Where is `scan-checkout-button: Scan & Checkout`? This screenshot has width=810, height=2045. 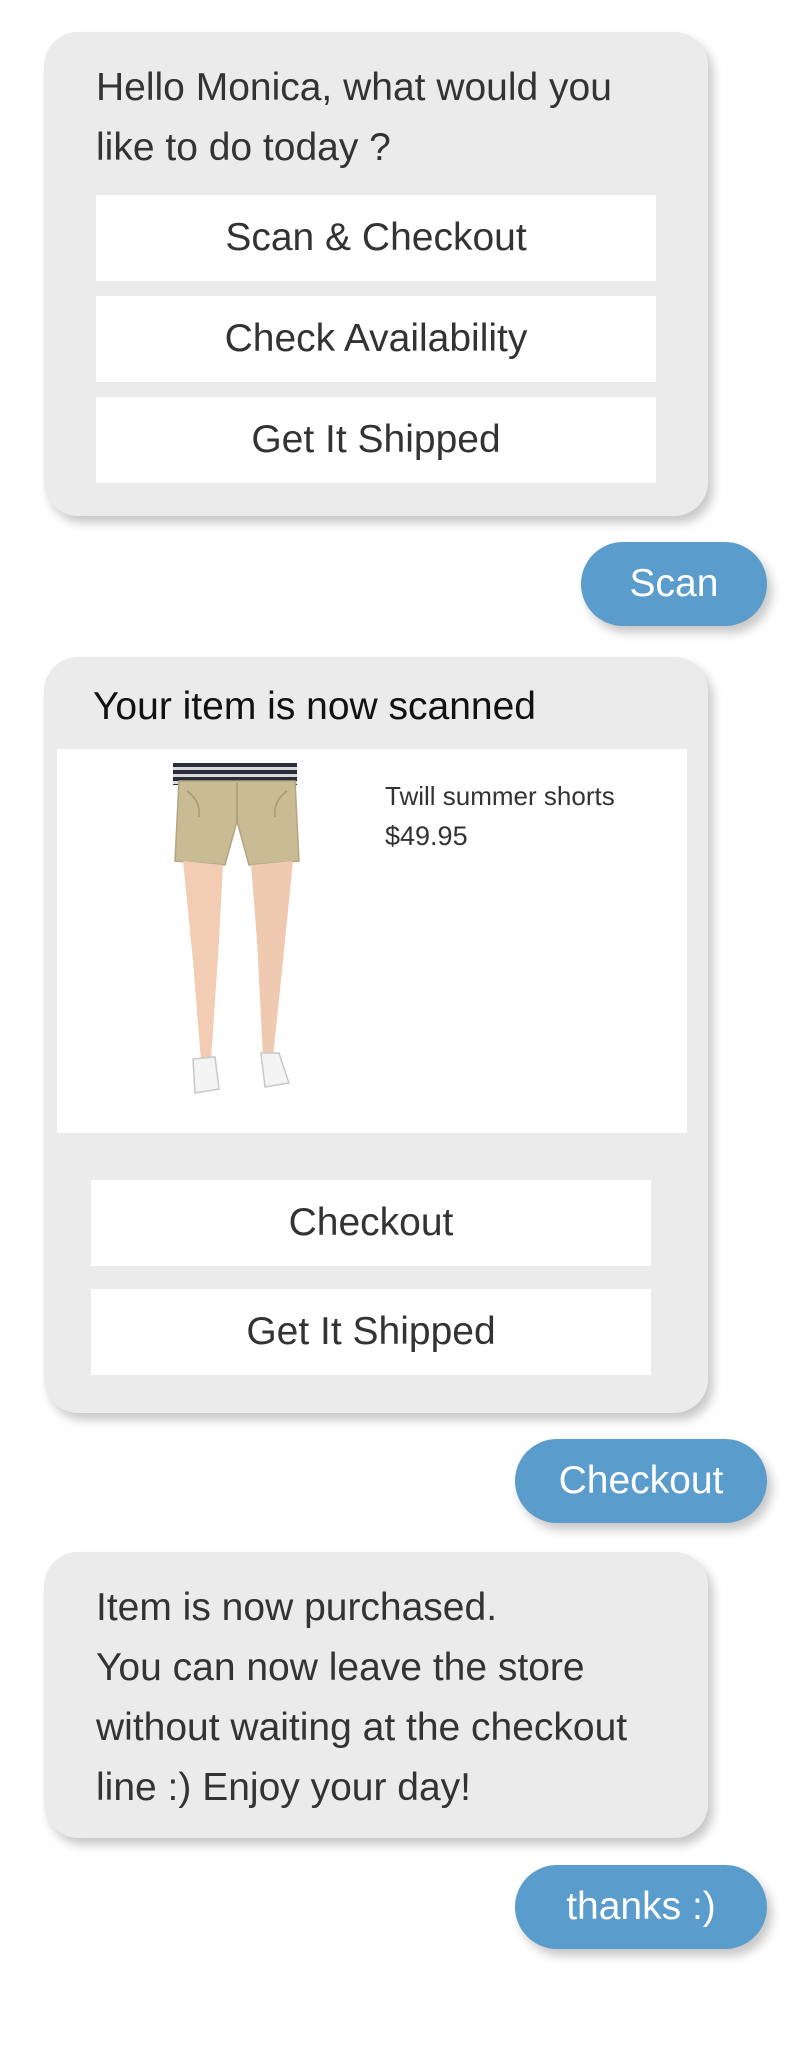
scan-checkout-button: Scan & Checkout is located at coordinates (376, 238).